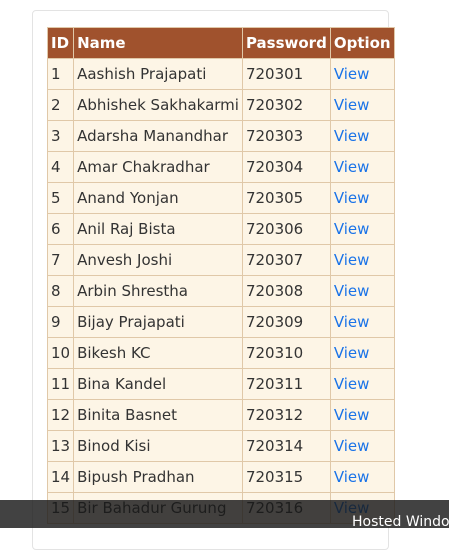 The width and height of the screenshot is (449, 550). I want to click on cell-name: Arbin Shrestha, so click(158, 291).